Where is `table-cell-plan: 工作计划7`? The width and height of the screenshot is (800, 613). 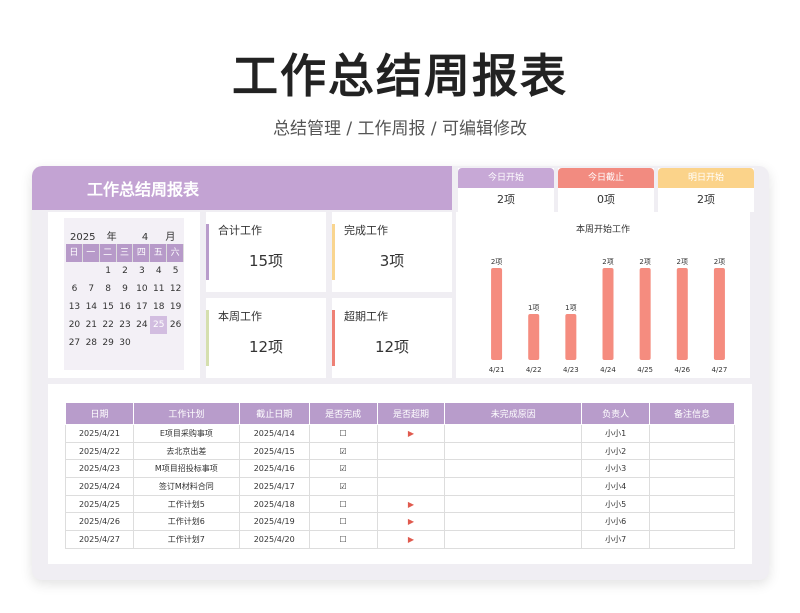 table-cell-plan: 工作计划7 is located at coordinates (186, 539).